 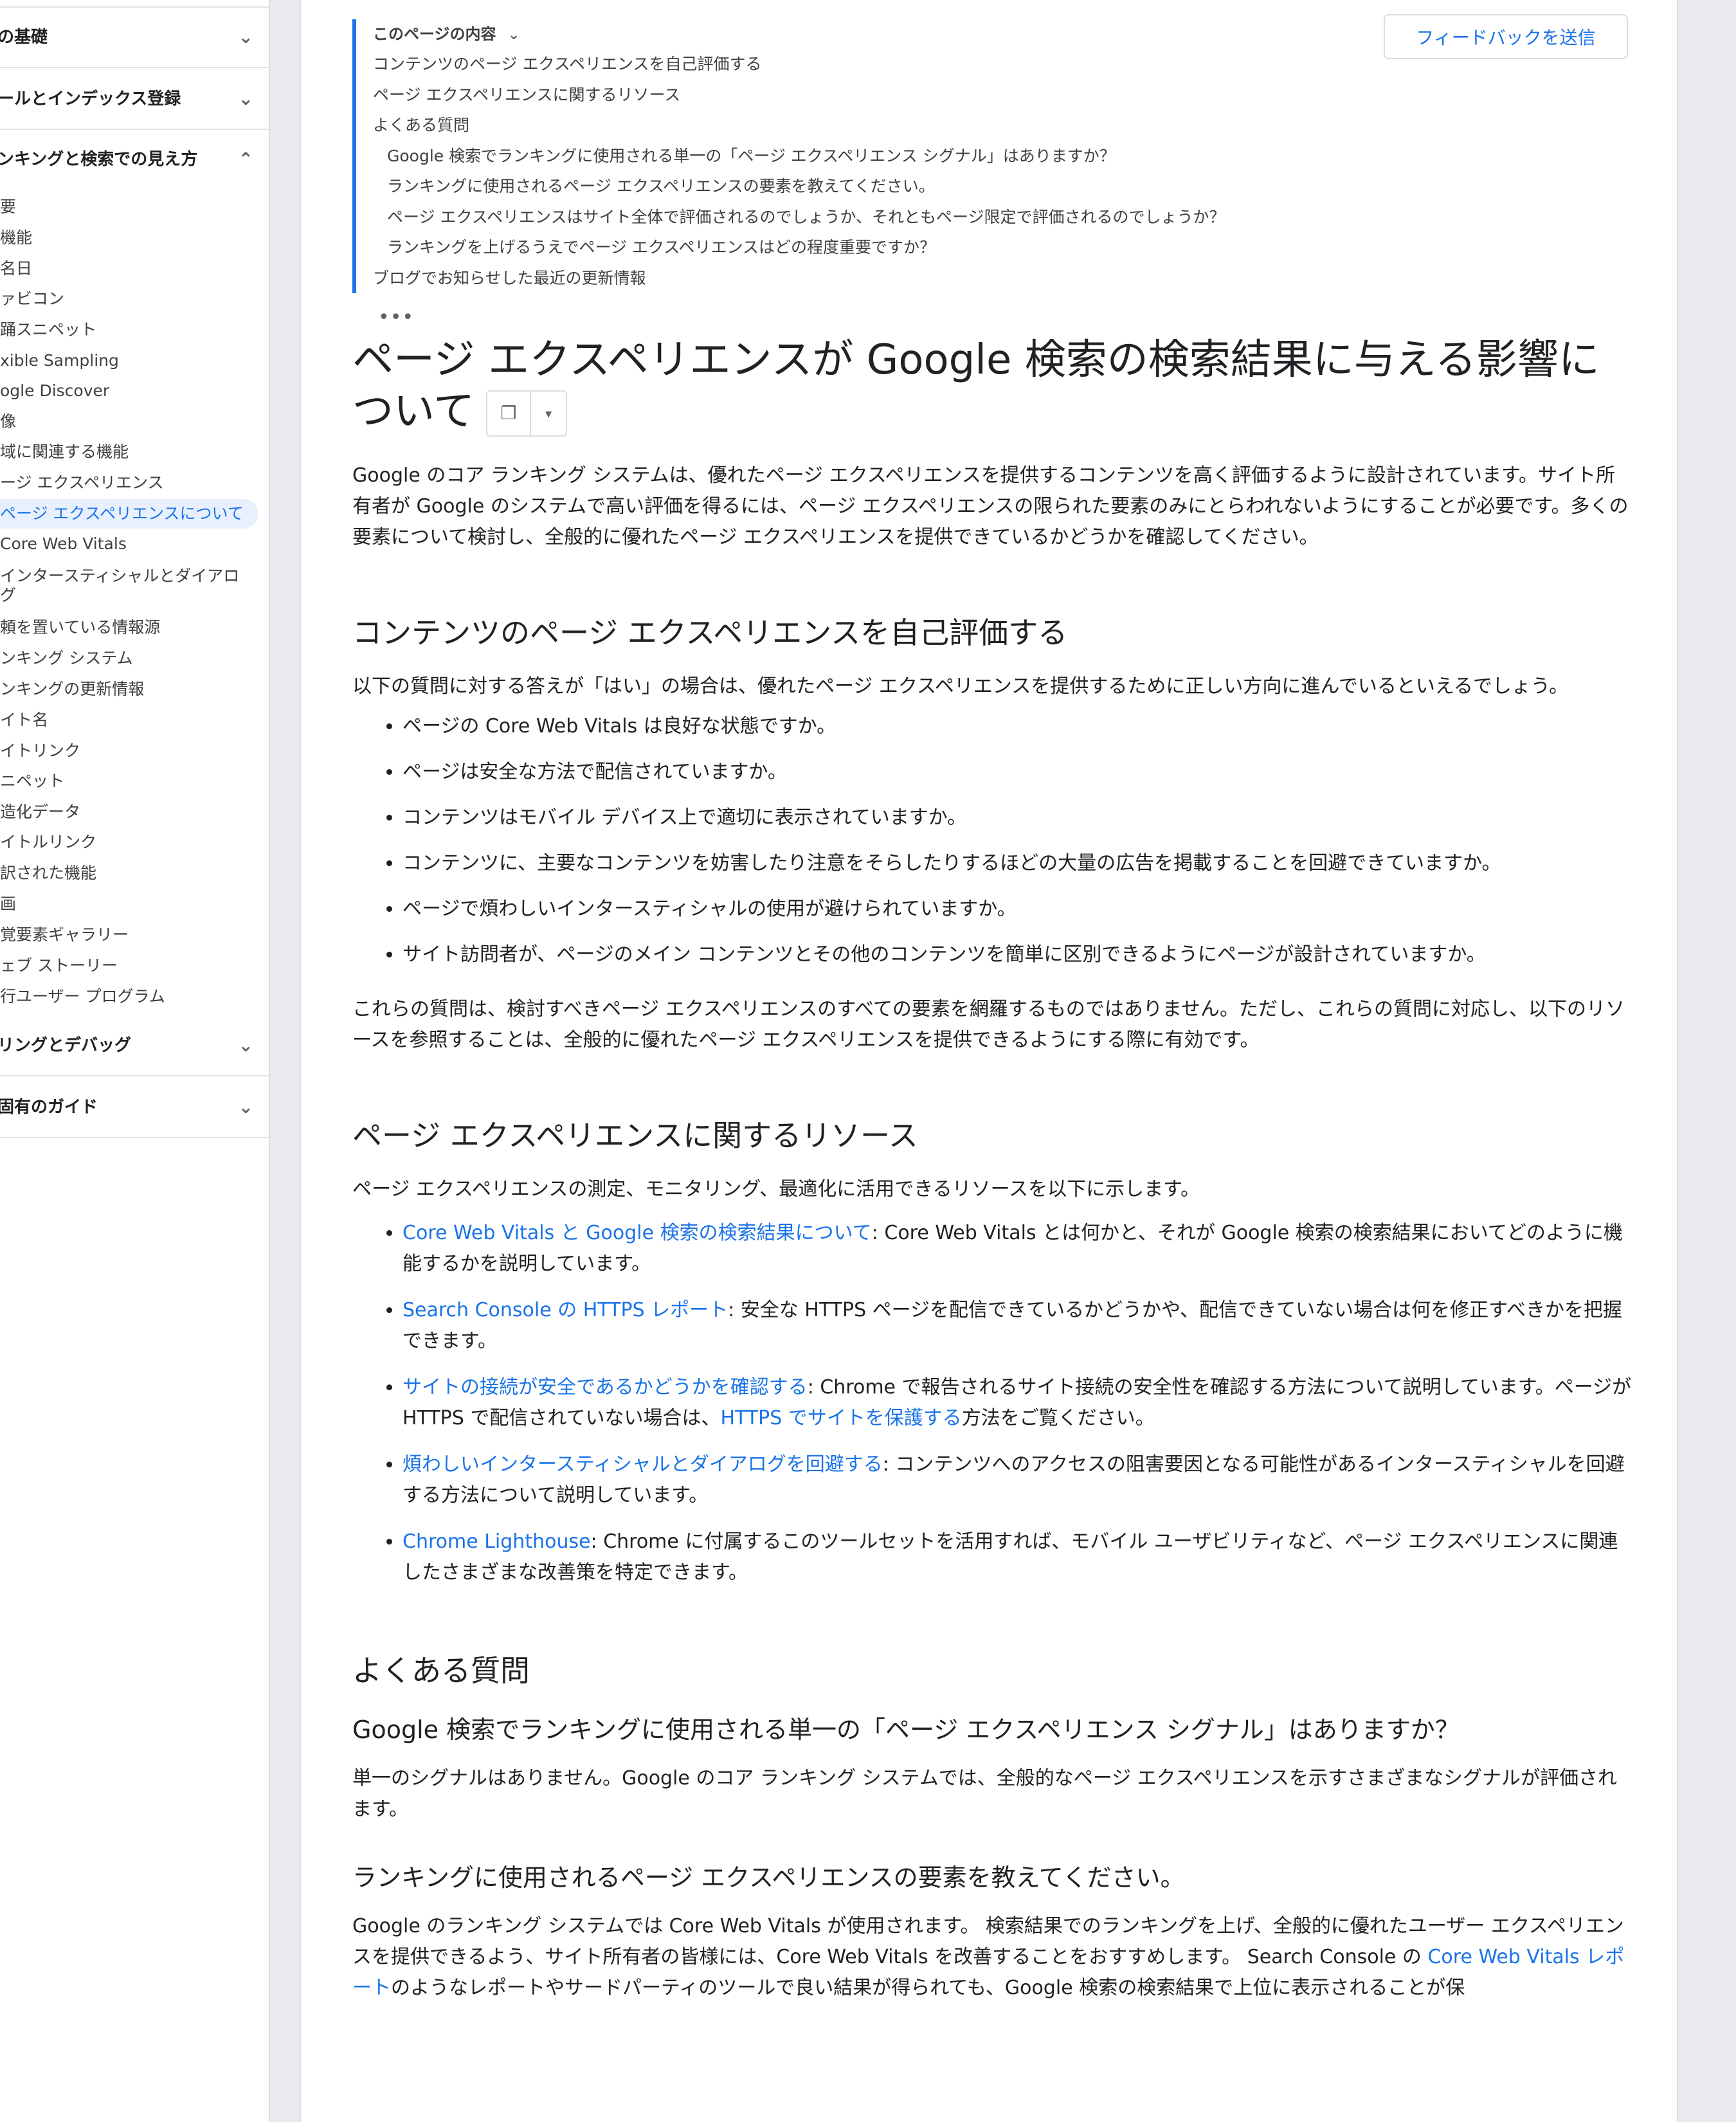 What do you see at coordinates (134, 751) in the screenshot?
I see `sidebar-item: イトリンク` at bounding box center [134, 751].